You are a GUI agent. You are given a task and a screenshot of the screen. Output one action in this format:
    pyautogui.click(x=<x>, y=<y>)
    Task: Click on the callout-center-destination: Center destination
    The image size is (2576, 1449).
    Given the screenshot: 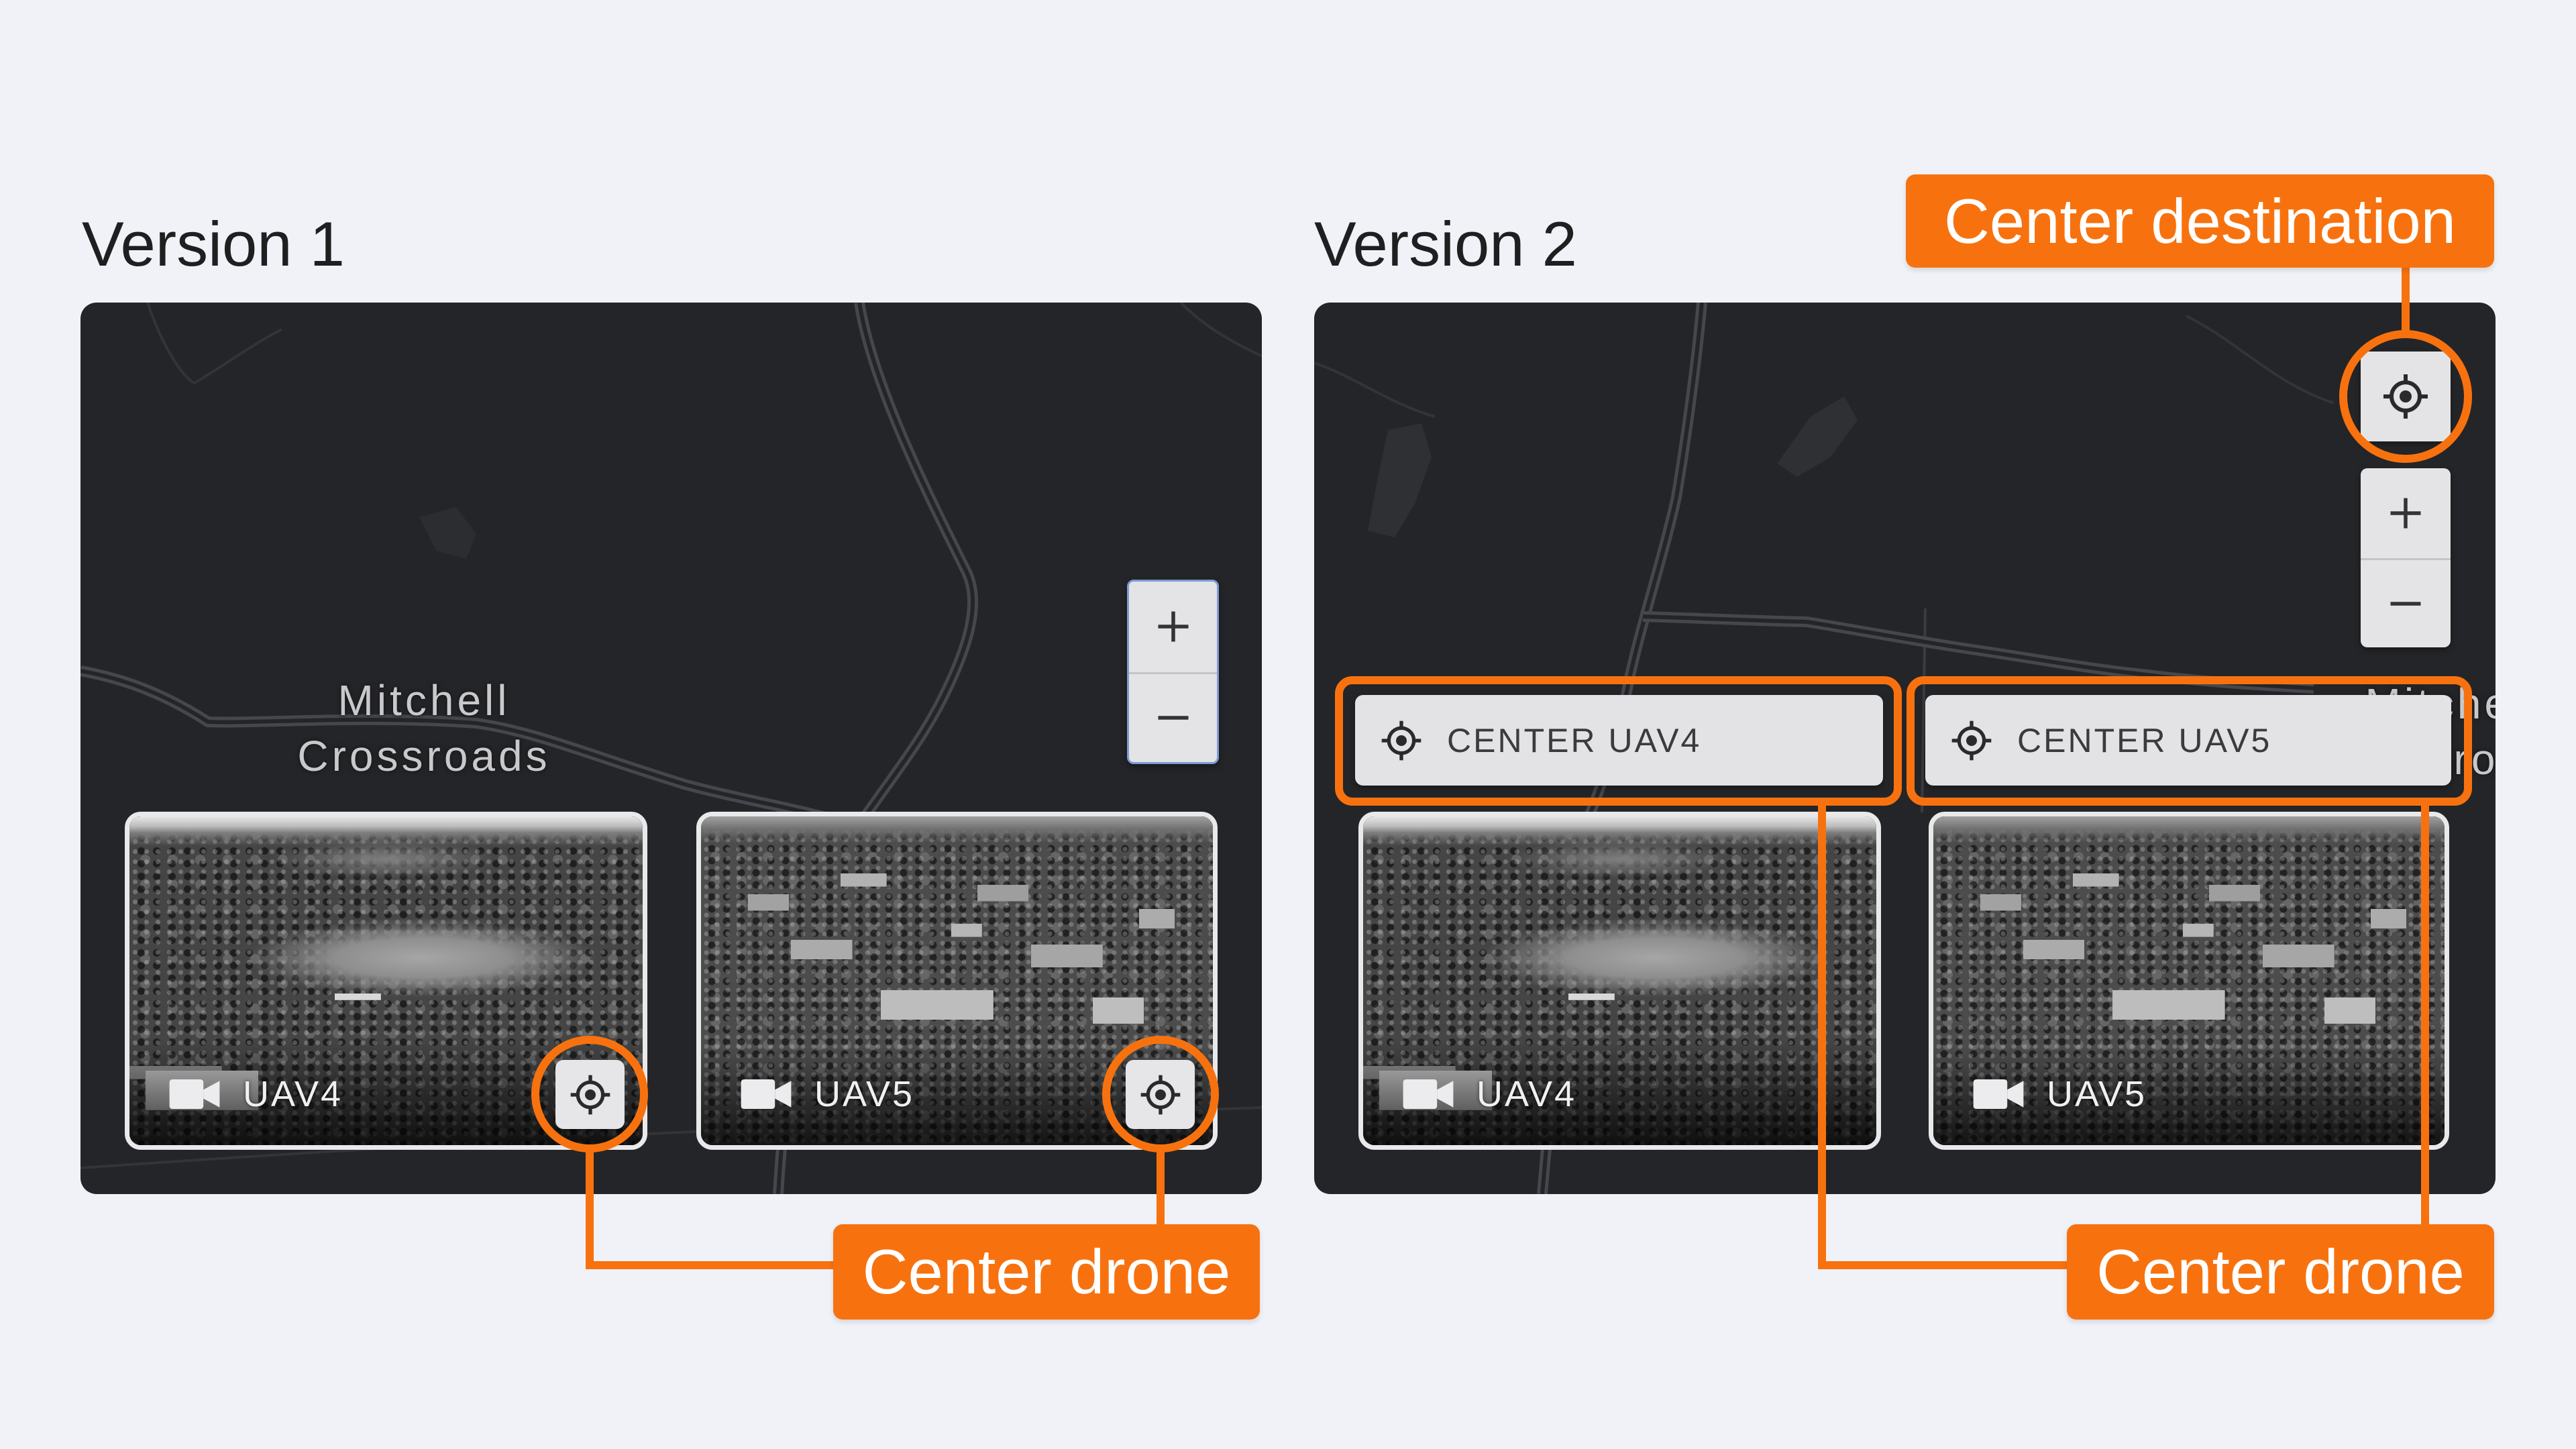 What is the action you would take?
    pyautogui.click(x=2200, y=221)
    